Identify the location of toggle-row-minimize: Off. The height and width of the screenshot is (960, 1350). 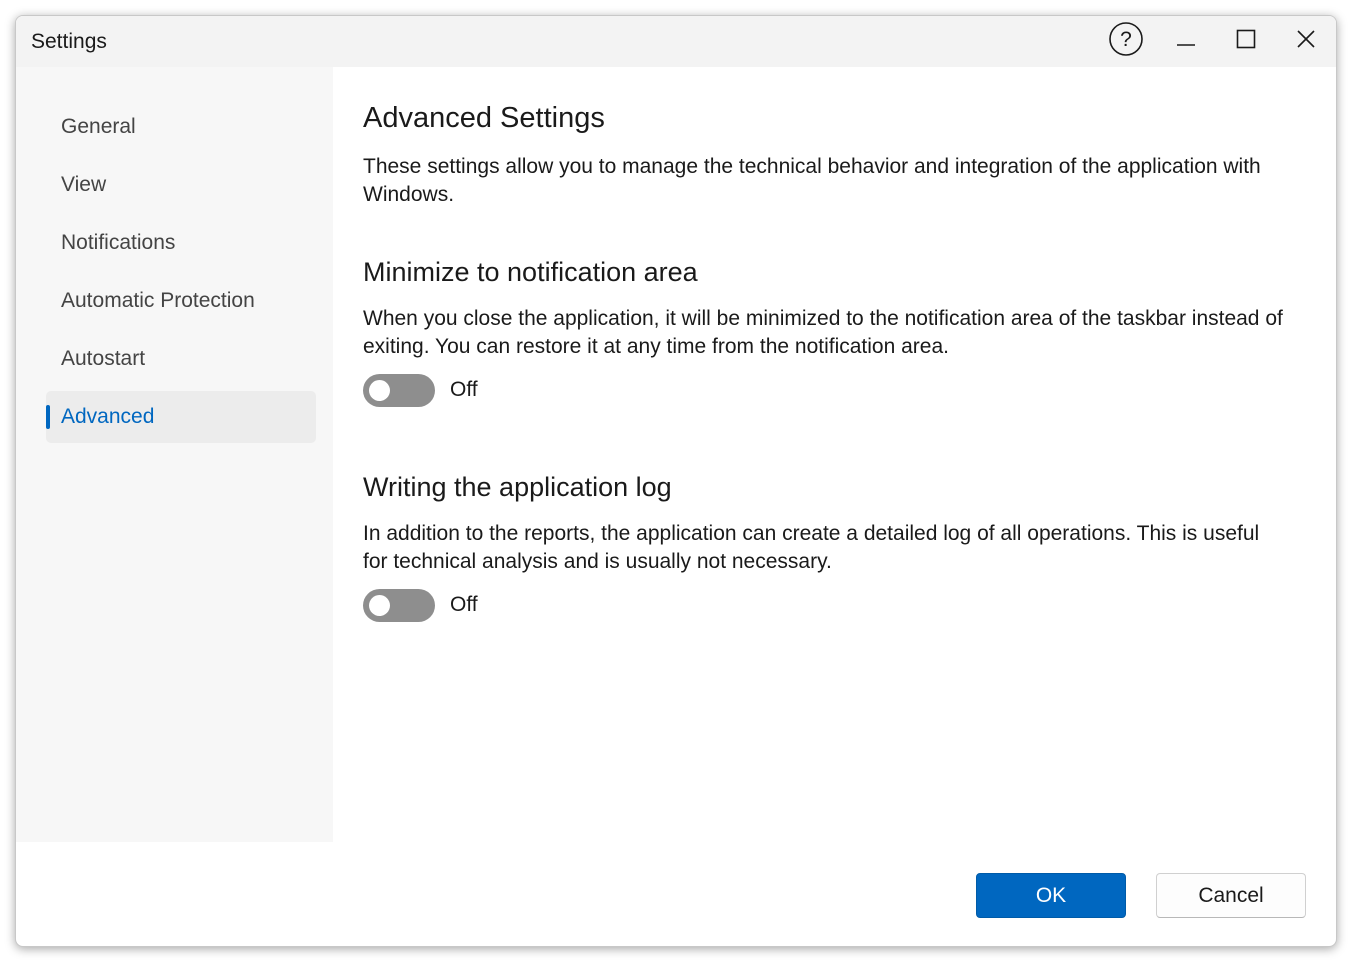
(420, 390).